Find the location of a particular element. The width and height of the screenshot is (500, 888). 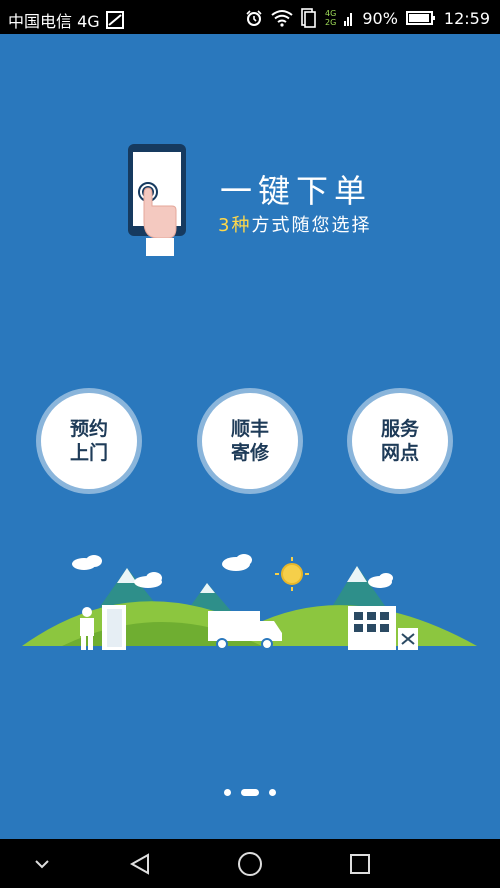

home-icon is located at coordinates (250, 863).